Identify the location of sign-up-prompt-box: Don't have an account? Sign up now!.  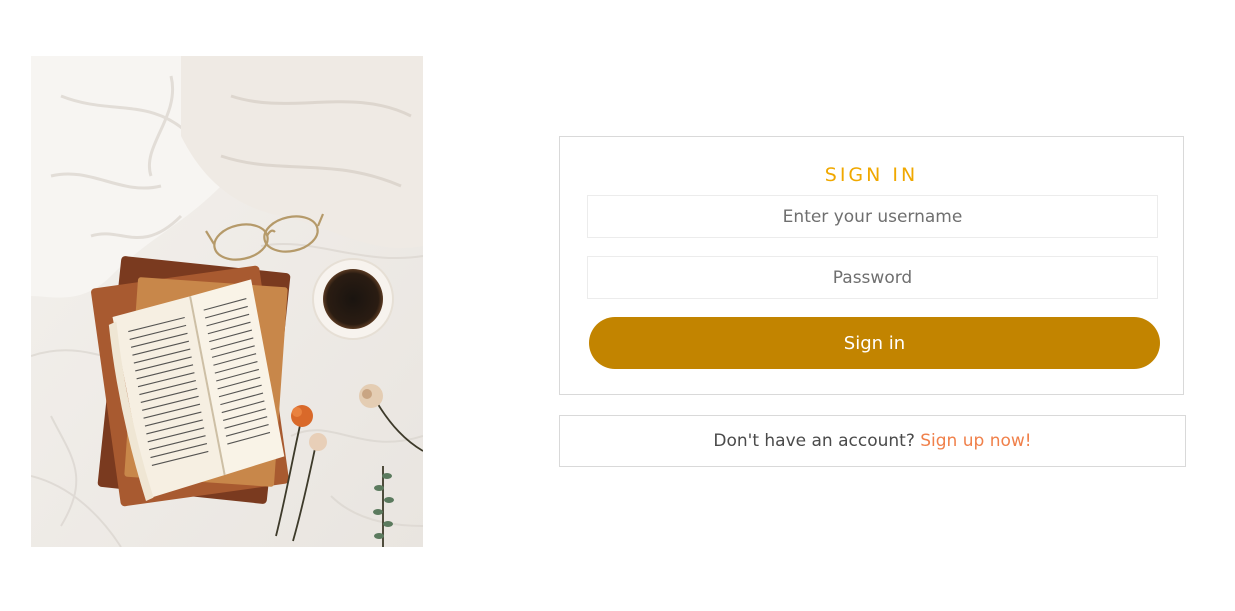
(872, 441).